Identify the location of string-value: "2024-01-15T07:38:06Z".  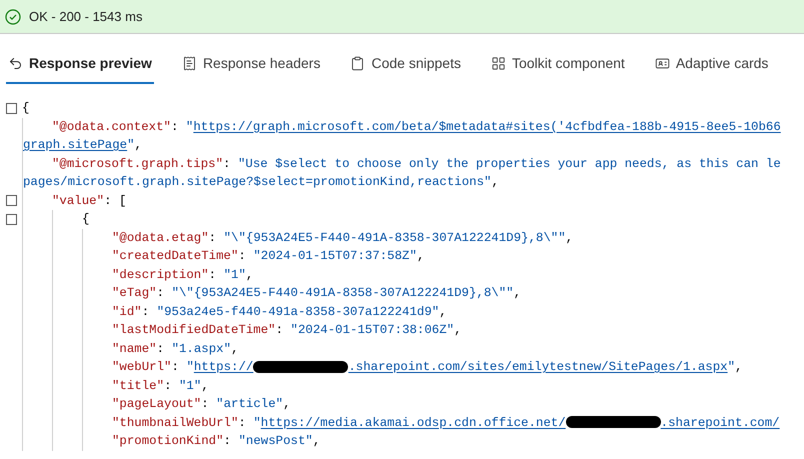
(372, 330).